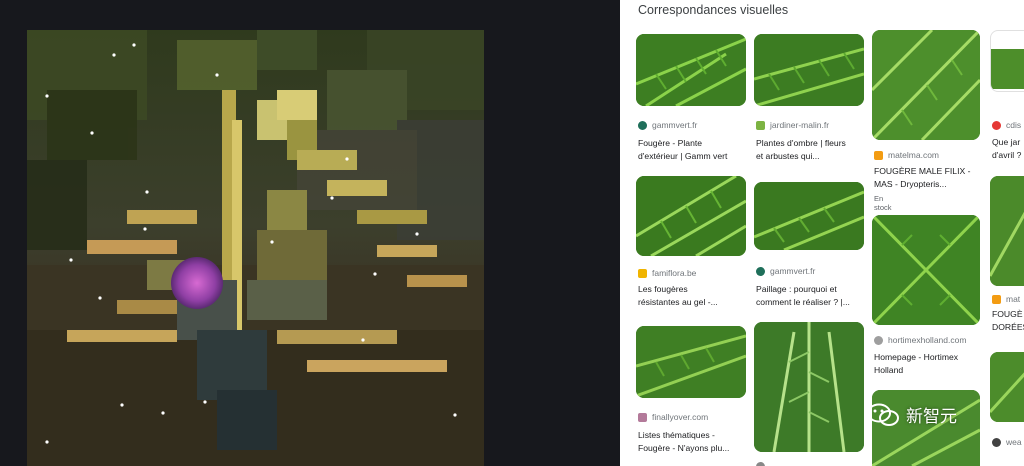 The width and height of the screenshot is (1024, 466). I want to click on result-source: hortimexholland.com, so click(920, 340).